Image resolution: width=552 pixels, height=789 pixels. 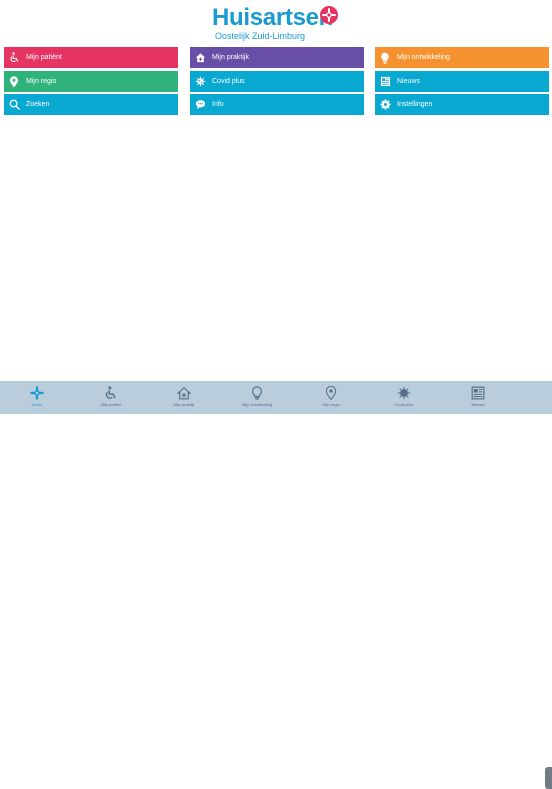 I want to click on tile-label: Info, so click(x=218, y=104).